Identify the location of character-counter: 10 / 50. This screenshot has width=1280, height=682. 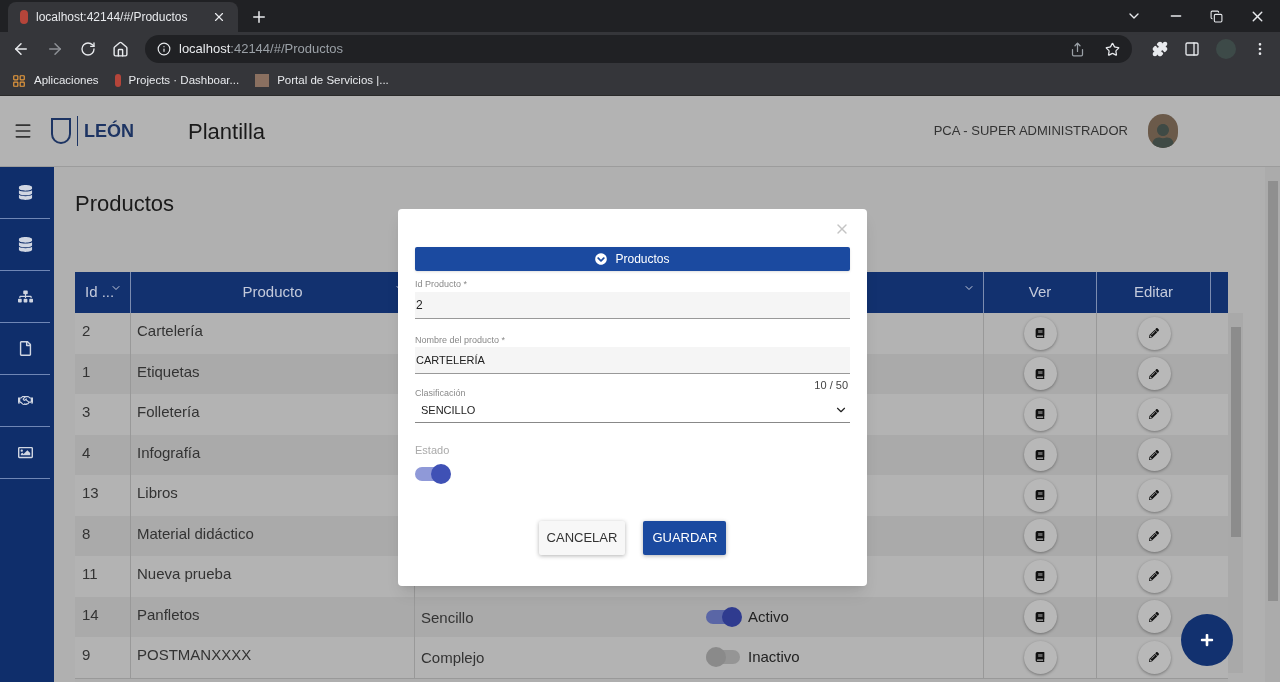
(831, 385).